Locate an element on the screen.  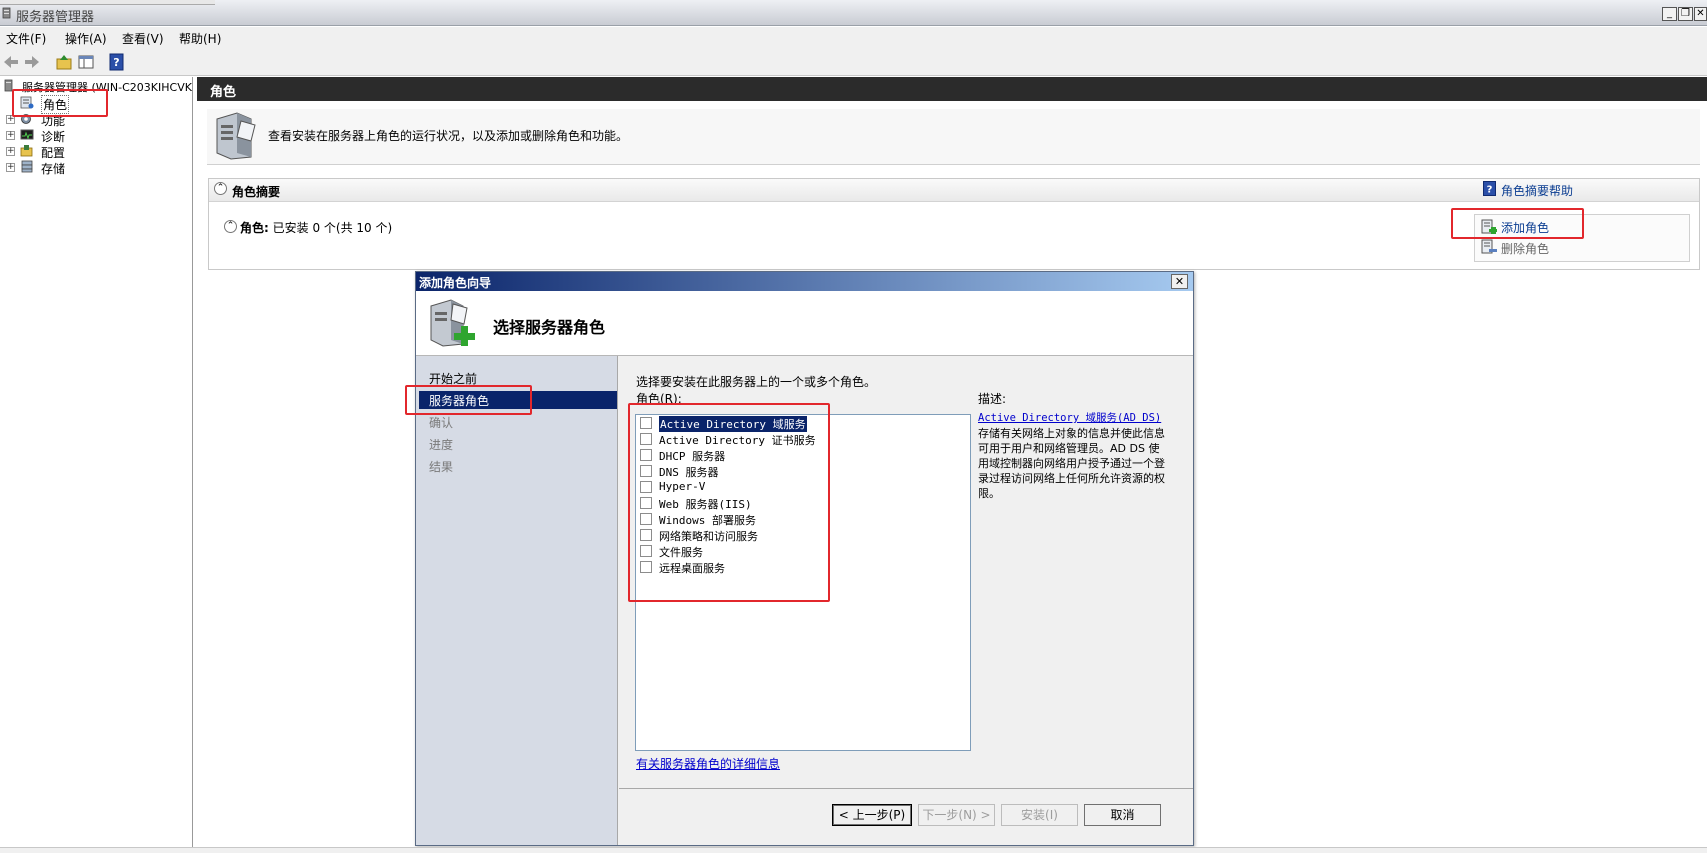
dialog-button-divider is located at coordinates (906, 788).